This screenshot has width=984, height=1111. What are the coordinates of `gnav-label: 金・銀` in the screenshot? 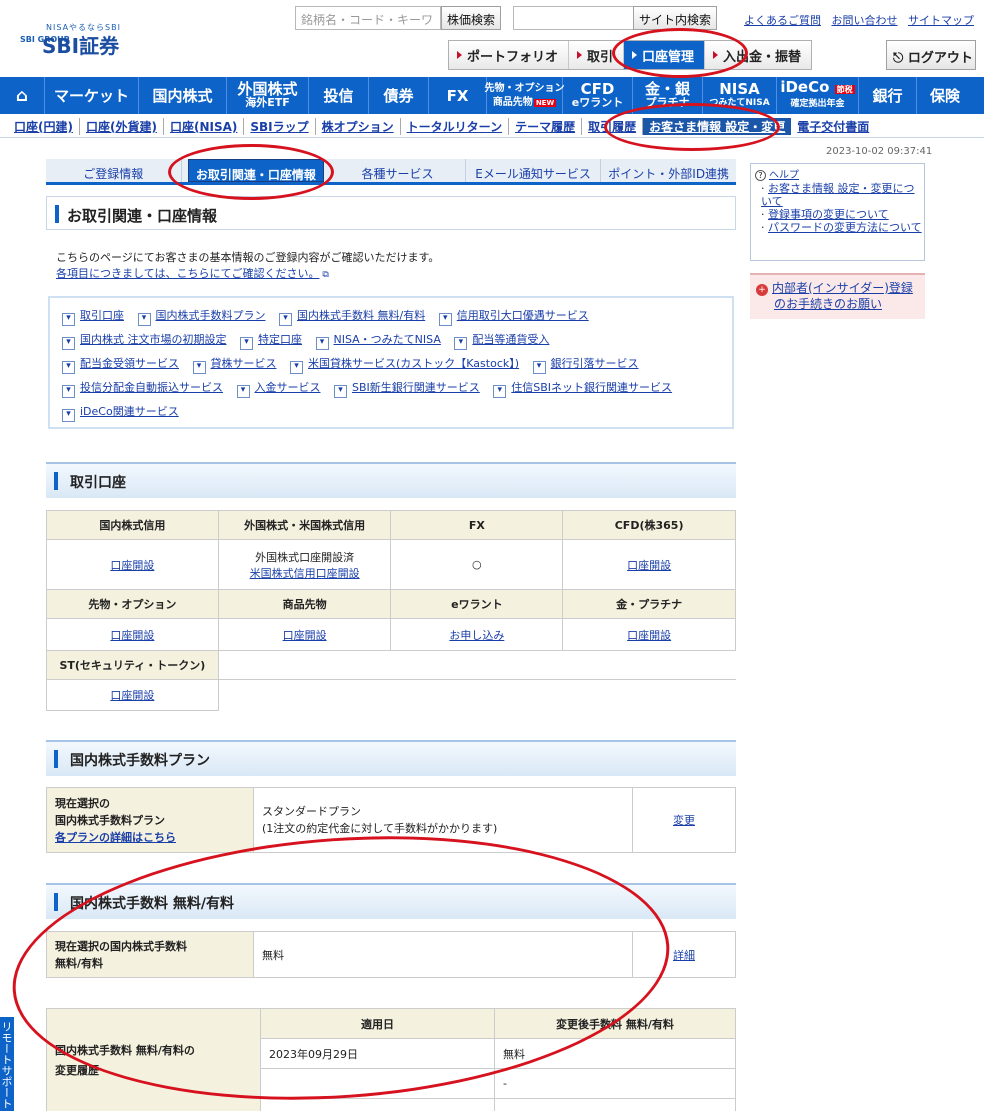 It's located at (667, 88).